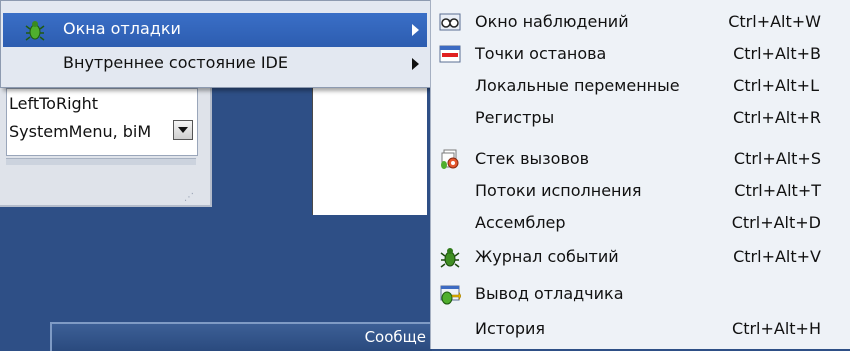 The image size is (850, 351). I want to click on menu-item-label: Локальные переменные, so click(577, 85).